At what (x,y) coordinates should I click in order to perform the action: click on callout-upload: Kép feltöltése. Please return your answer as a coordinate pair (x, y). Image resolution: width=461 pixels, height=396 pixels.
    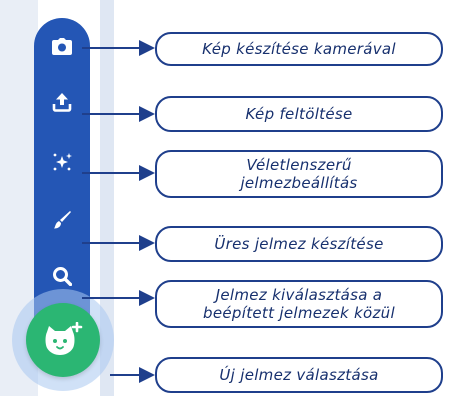
    Looking at the image, I should click on (299, 114).